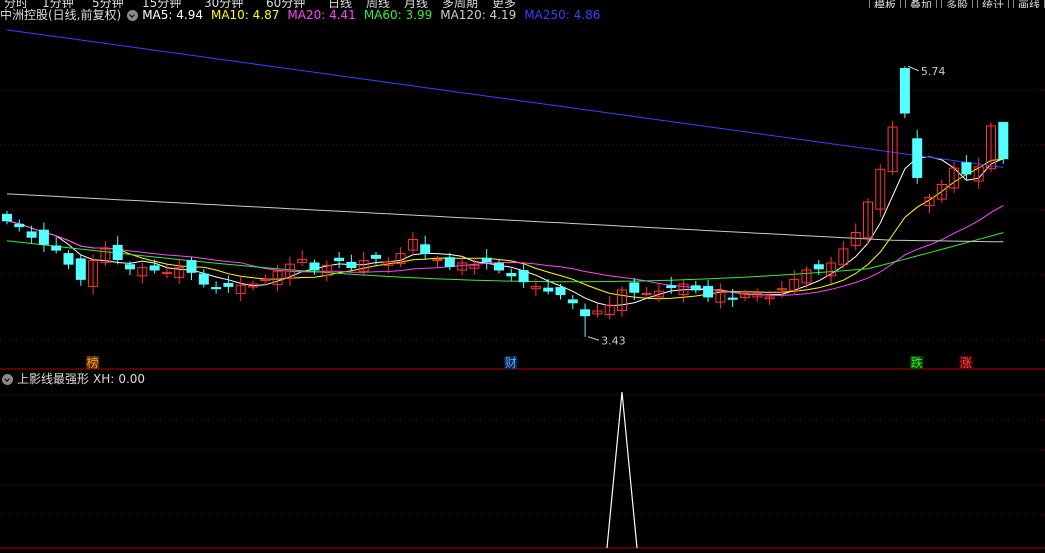  Describe the element at coordinates (93, 362) in the screenshot. I see `event-marker: 榜` at that location.